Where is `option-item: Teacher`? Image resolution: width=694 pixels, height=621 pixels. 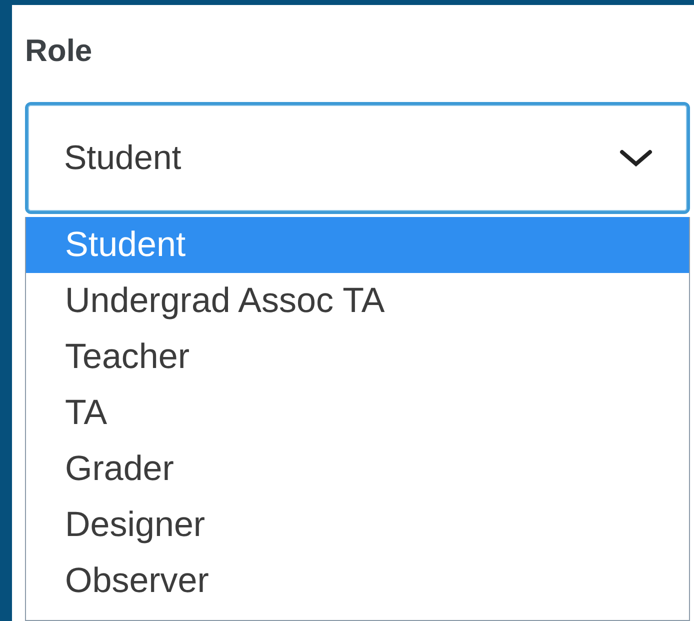 option-item: Teacher is located at coordinates (357, 357).